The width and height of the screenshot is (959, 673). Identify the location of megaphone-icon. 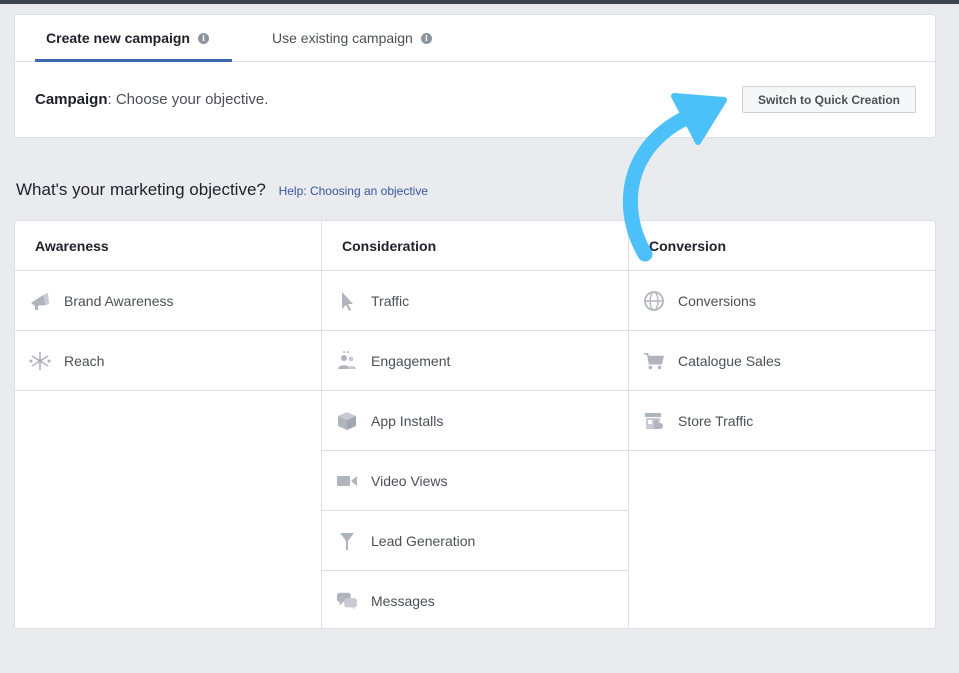
(40, 301).